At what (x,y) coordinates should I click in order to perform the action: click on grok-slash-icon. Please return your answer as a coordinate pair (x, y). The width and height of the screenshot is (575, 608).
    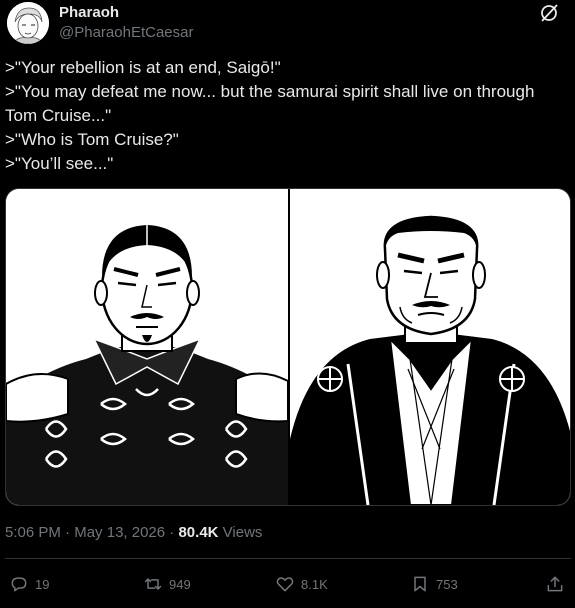
    Looking at the image, I should click on (549, 13).